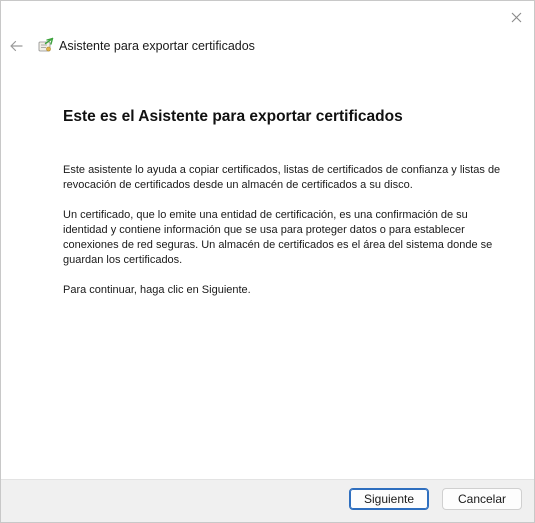  I want to click on close-button, so click(516, 17).